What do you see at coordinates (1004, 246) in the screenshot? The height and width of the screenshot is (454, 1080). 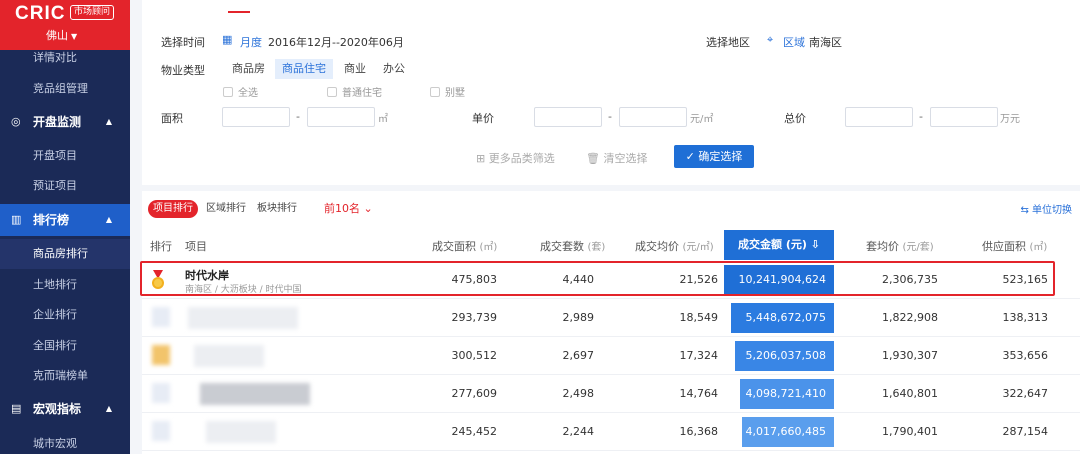 I see `col-header-label: 供应面积` at bounding box center [1004, 246].